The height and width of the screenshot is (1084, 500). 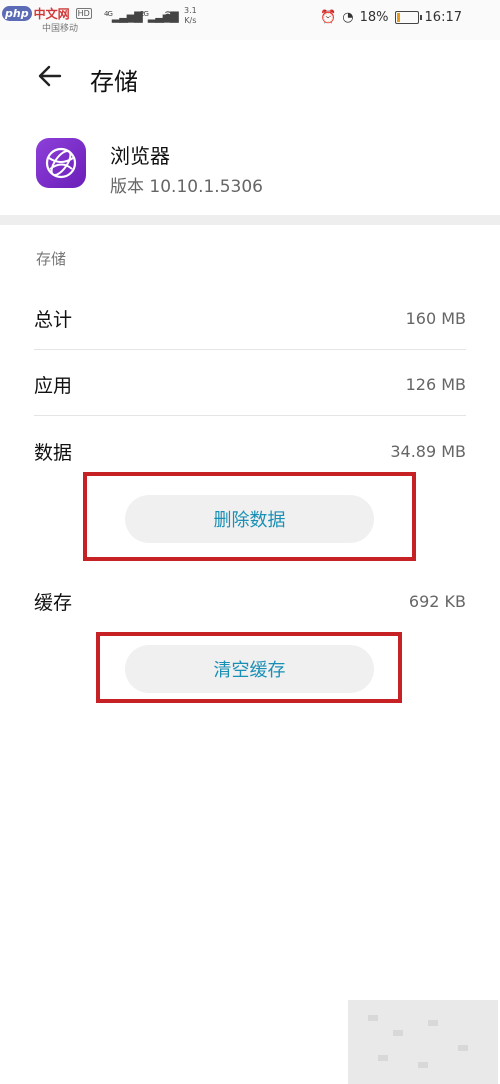 I want to click on battery-percent: 18%, so click(x=374, y=17).